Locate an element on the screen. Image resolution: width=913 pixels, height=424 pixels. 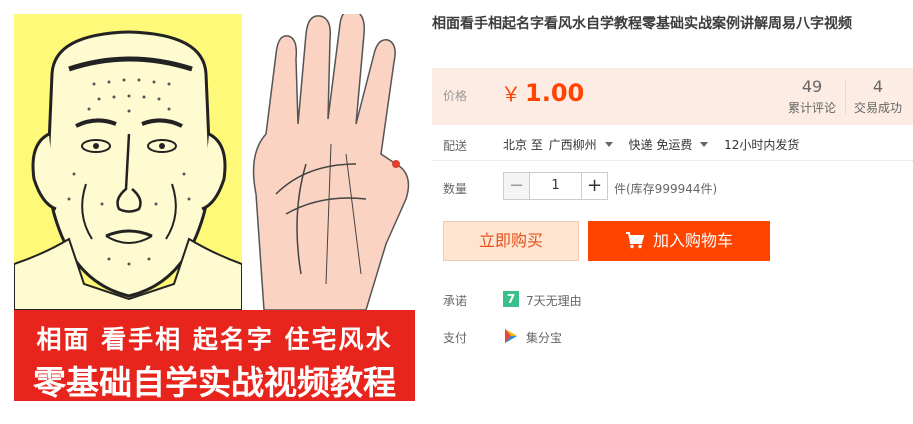
ship-method-select: 快递 免运费 is located at coordinates (674, 145).